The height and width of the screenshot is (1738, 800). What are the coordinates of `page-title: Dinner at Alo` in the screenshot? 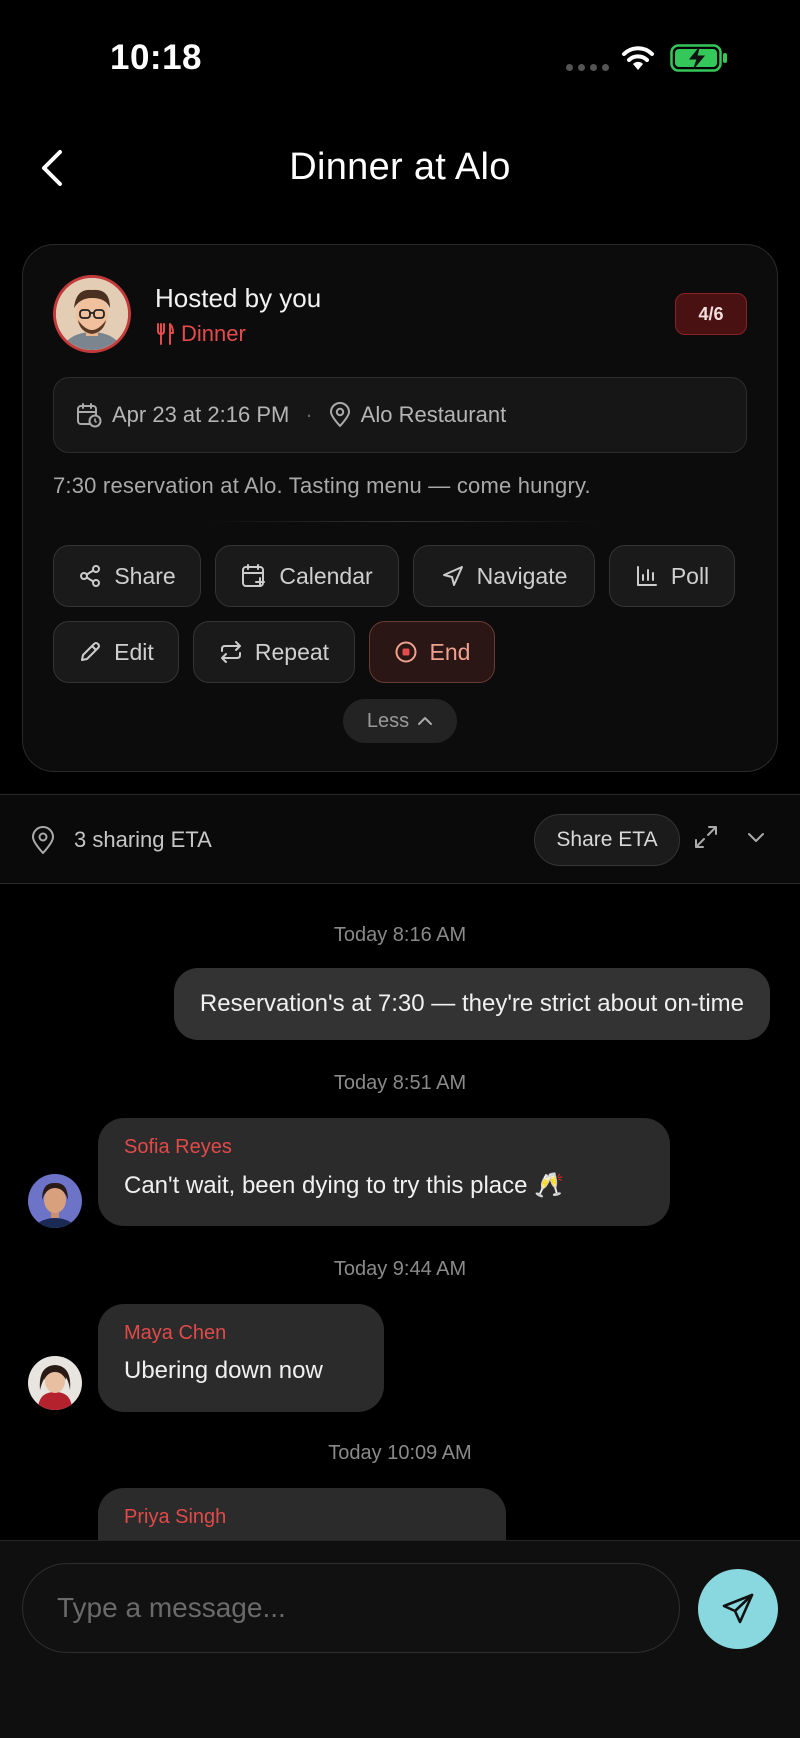 It's located at (400, 167).